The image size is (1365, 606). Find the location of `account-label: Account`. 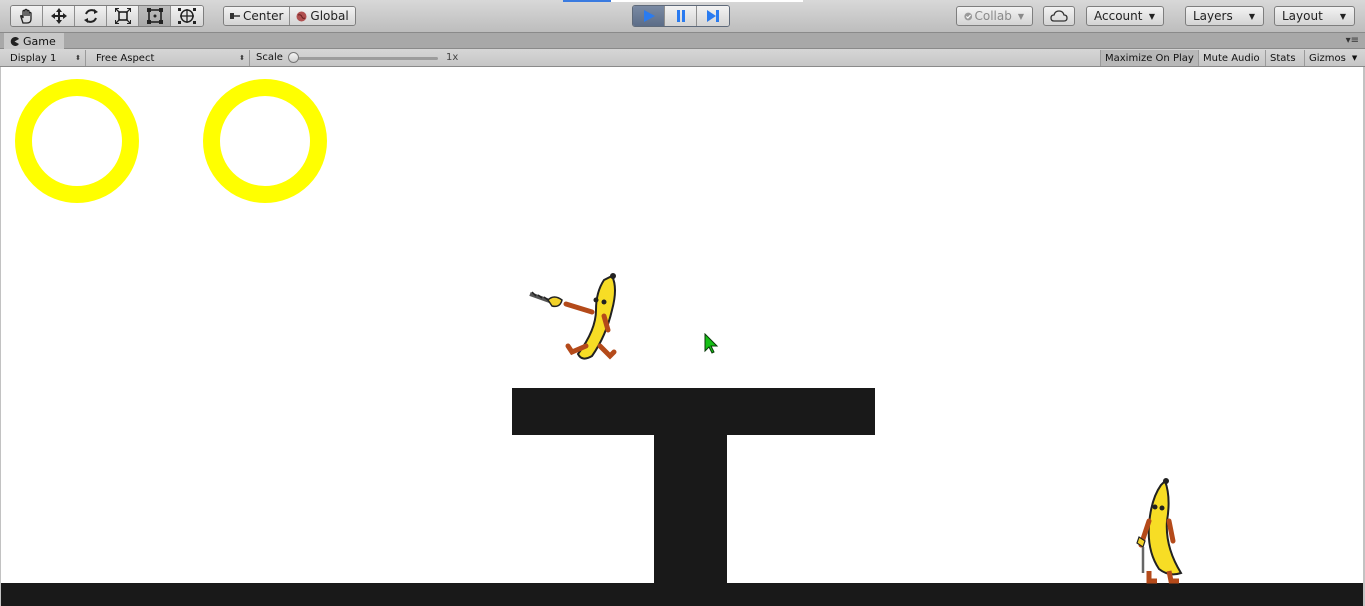

account-label: Account is located at coordinates (1118, 16).